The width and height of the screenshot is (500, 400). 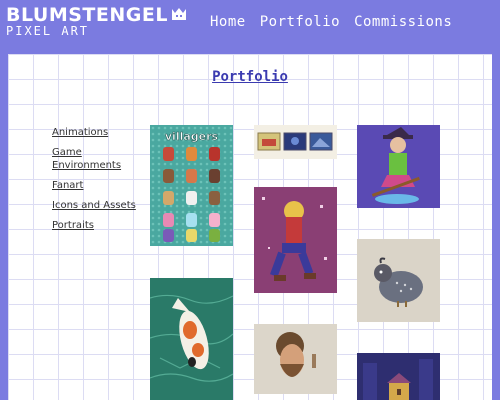 I want to click on category-animations-link: Animations, so click(x=99, y=132).